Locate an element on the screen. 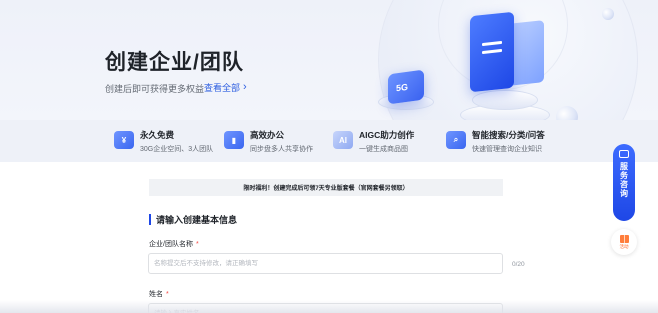 The image size is (658, 313). char-counter: 0/20 is located at coordinates (518, 264).